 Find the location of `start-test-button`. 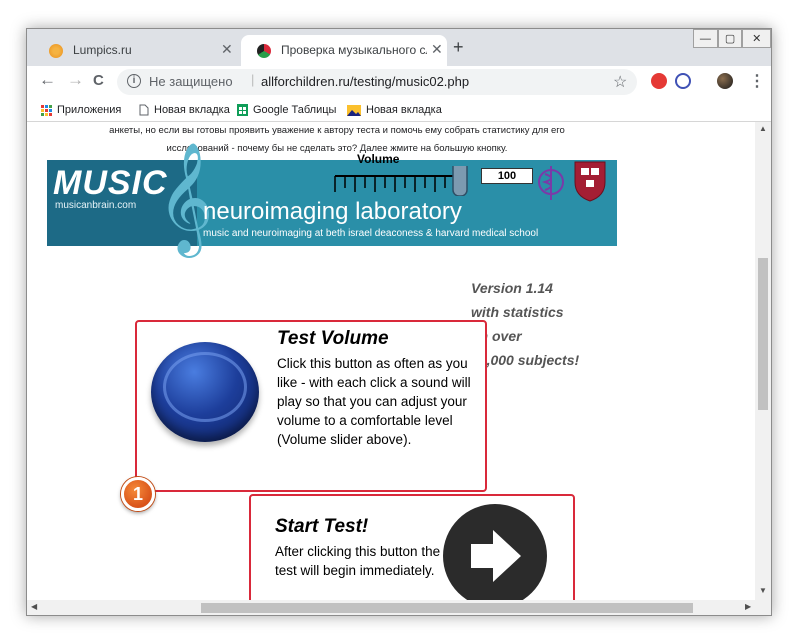

start-test-button is located at coordinates (495, 552).